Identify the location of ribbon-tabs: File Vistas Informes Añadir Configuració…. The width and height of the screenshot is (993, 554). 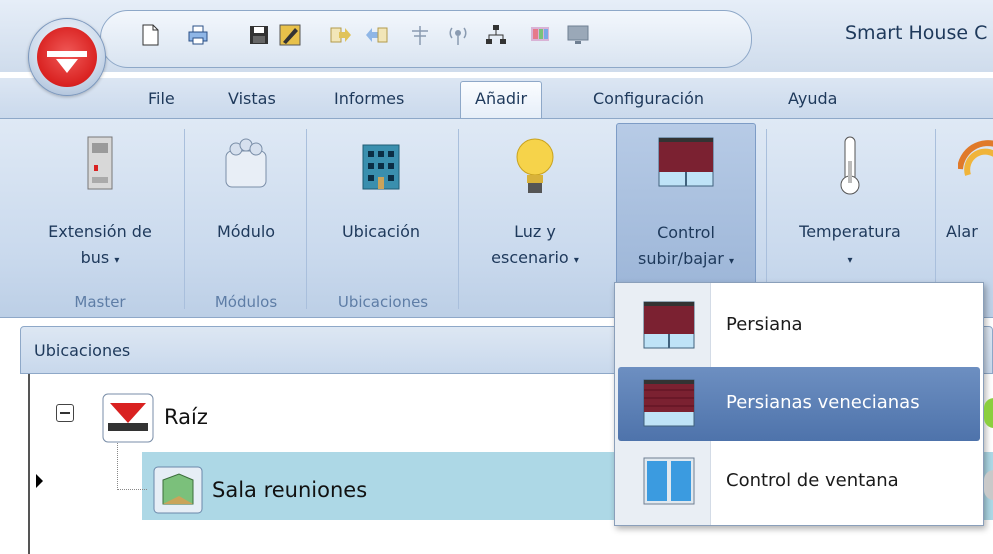
(496, 99).